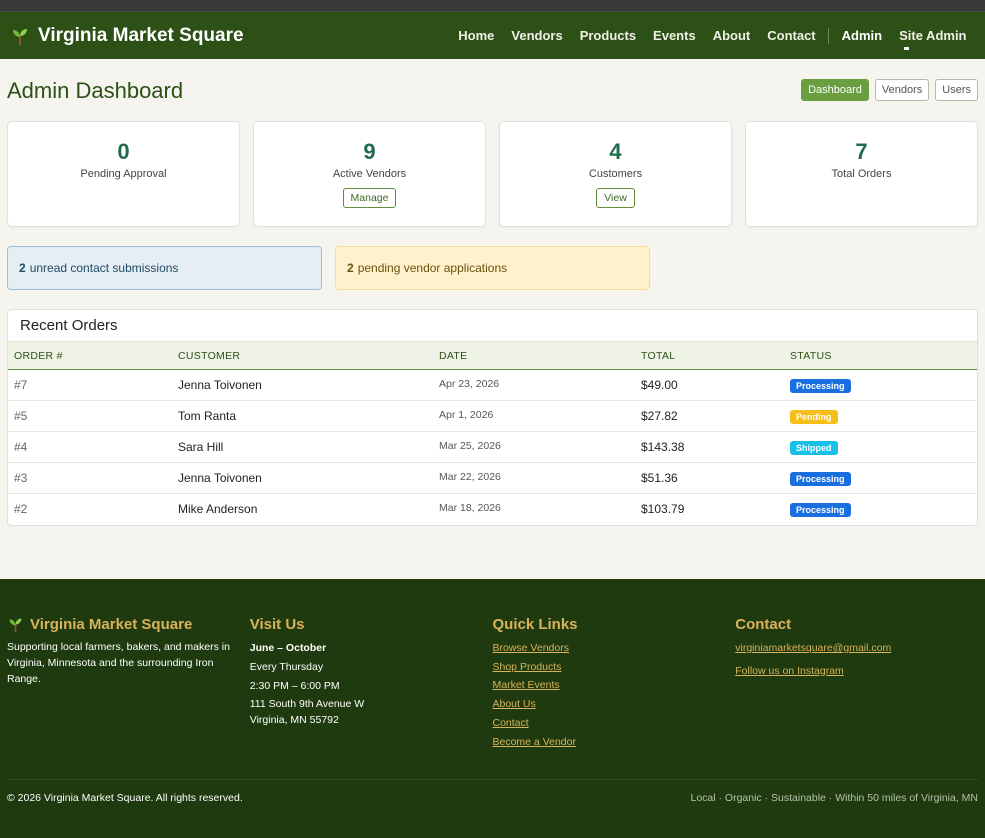 The height and width of the screenshot is (838, 985). Describe the element at coordinates (835, 90) in the screenshot. I see `tab-dashboard: Dashboard` at that location.